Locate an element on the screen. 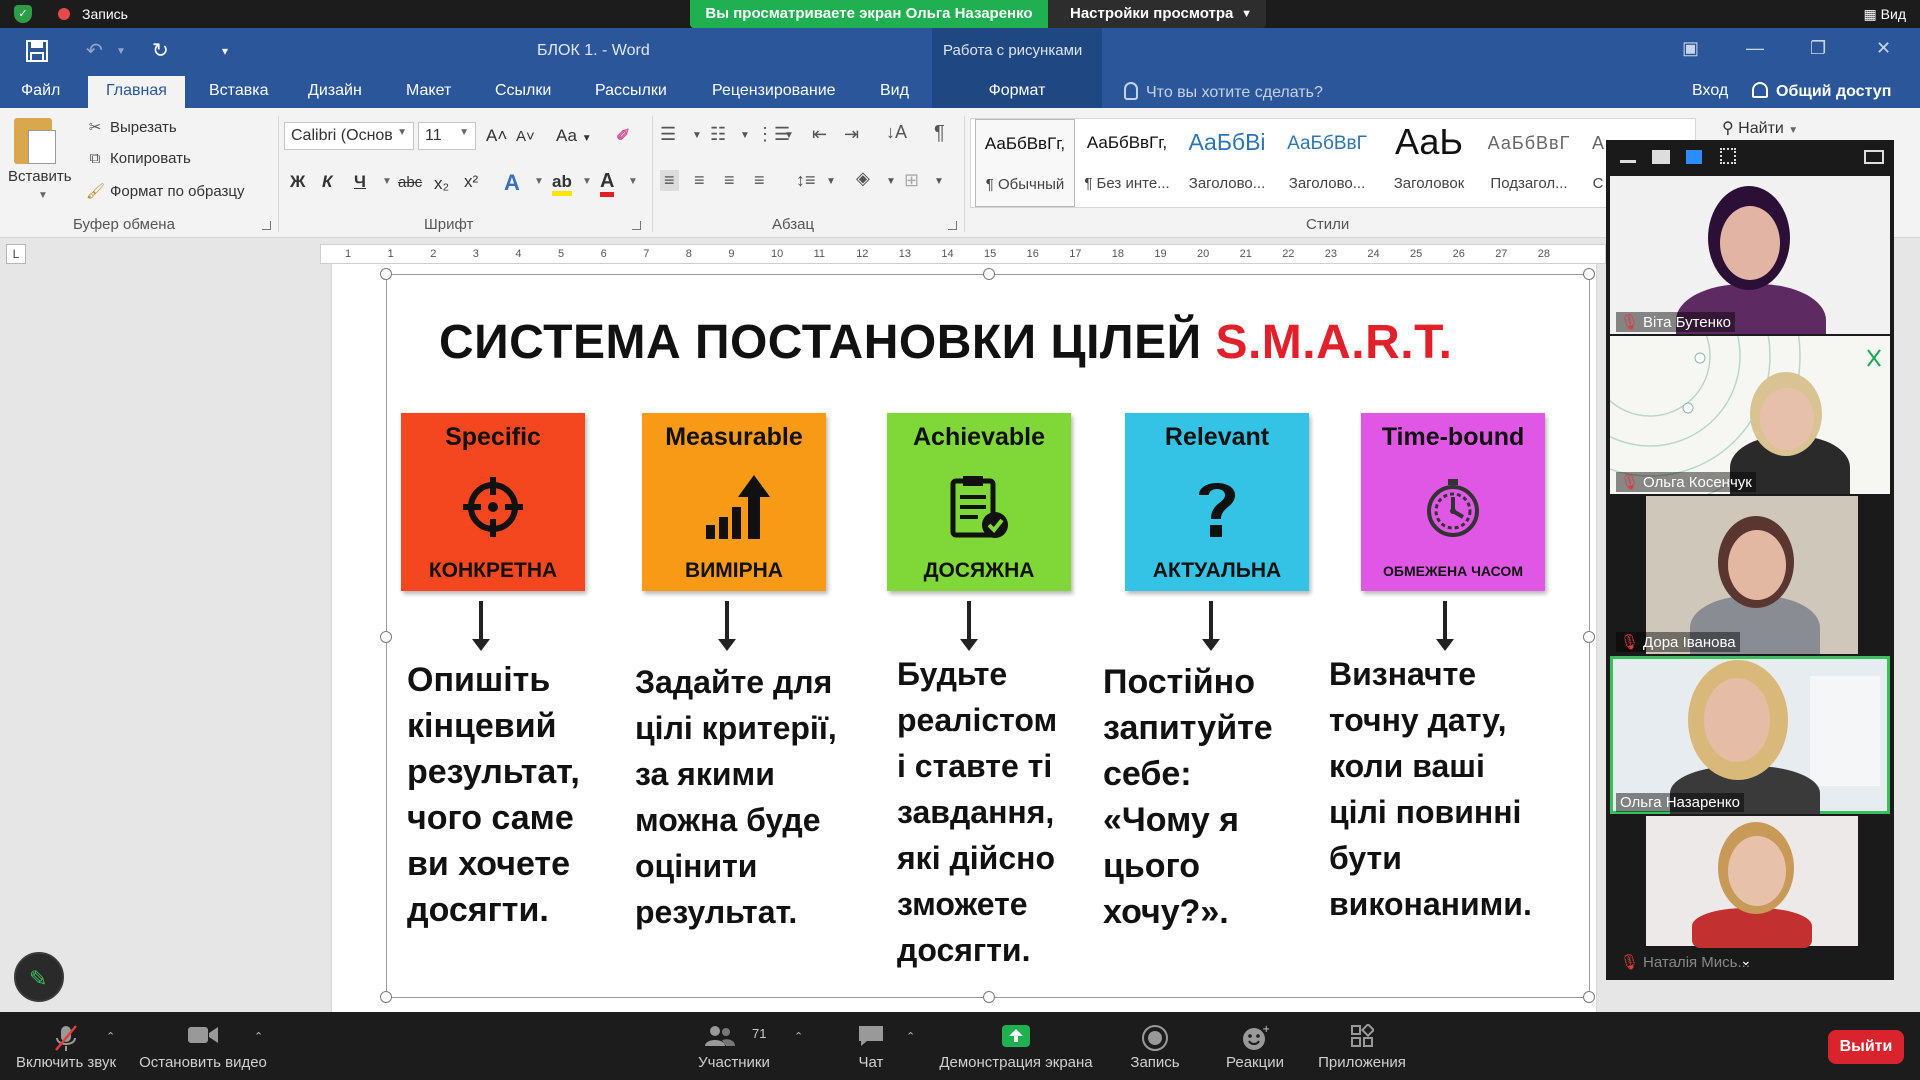 The width and height of the screenshot is (1920, 1080). increase-indent-icon: ⇥ is located at coordinates (851, 134).